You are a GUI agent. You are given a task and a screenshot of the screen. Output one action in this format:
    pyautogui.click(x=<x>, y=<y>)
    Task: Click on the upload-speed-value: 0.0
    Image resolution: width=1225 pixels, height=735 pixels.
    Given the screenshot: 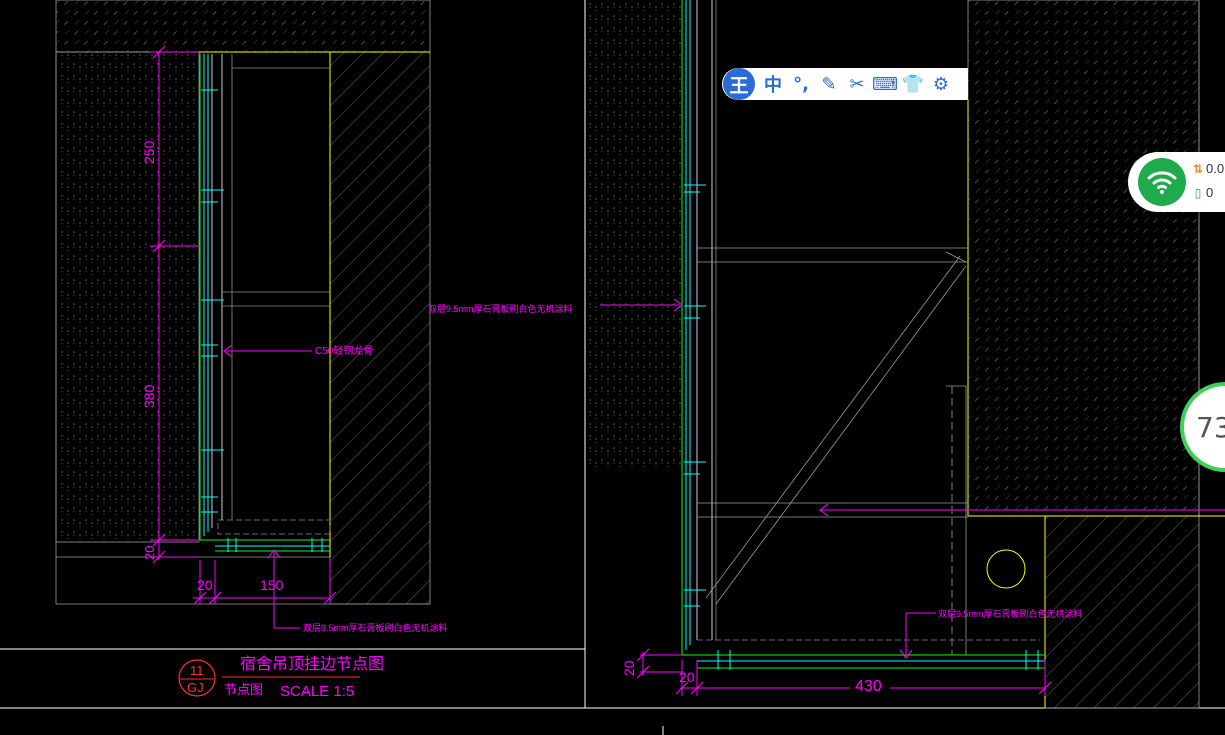 What is the action you would take?
    pyautogui.click(x=1215, y=168)
    